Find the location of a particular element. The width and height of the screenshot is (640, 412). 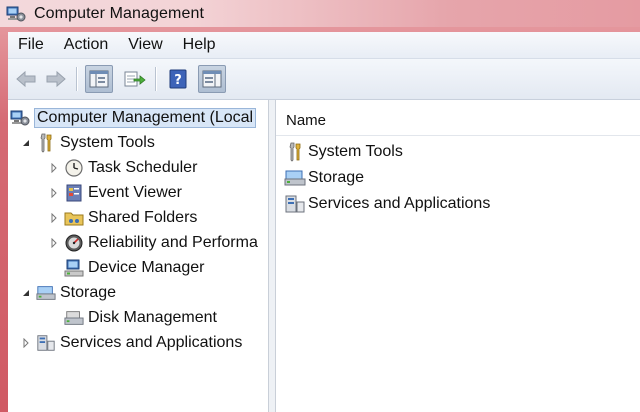

show-hide-action-pane-icon is located at coordinates (212, 79).